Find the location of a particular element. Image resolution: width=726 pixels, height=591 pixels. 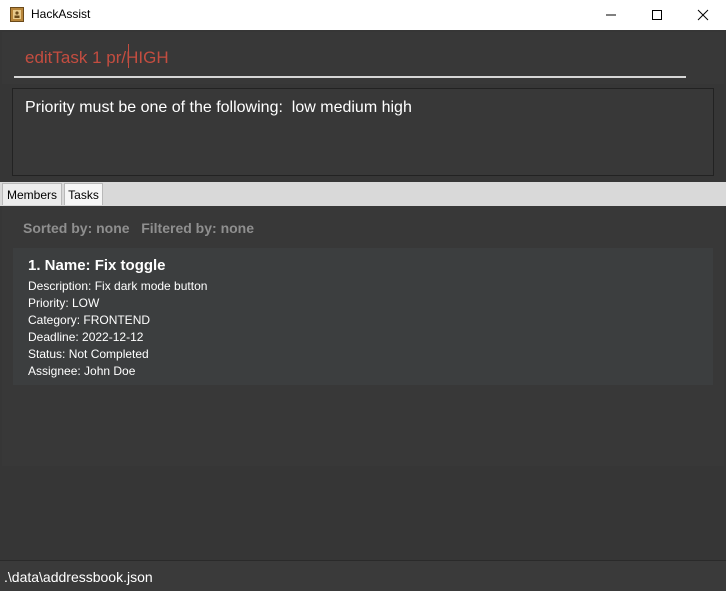

window-title: HackAssist is located at coordinates (61, 14).